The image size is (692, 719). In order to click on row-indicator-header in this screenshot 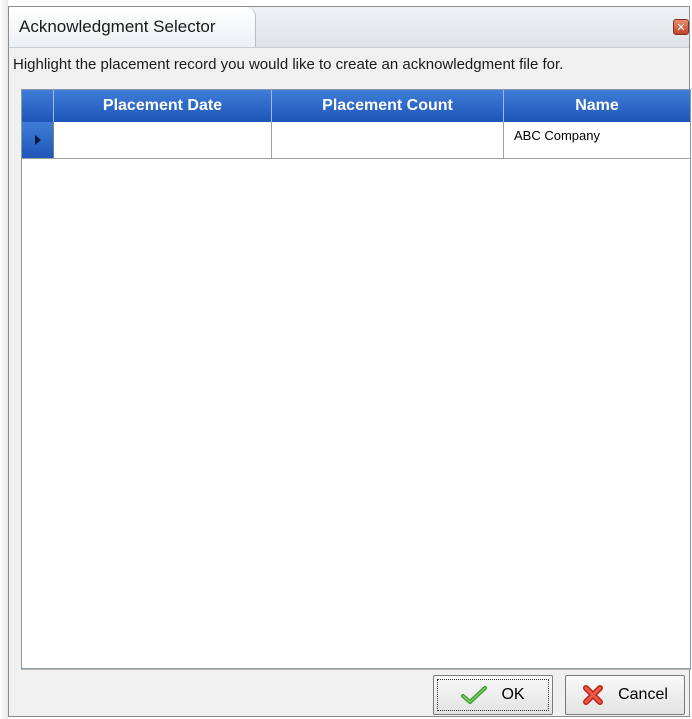, I will do `click(38, 106)`.